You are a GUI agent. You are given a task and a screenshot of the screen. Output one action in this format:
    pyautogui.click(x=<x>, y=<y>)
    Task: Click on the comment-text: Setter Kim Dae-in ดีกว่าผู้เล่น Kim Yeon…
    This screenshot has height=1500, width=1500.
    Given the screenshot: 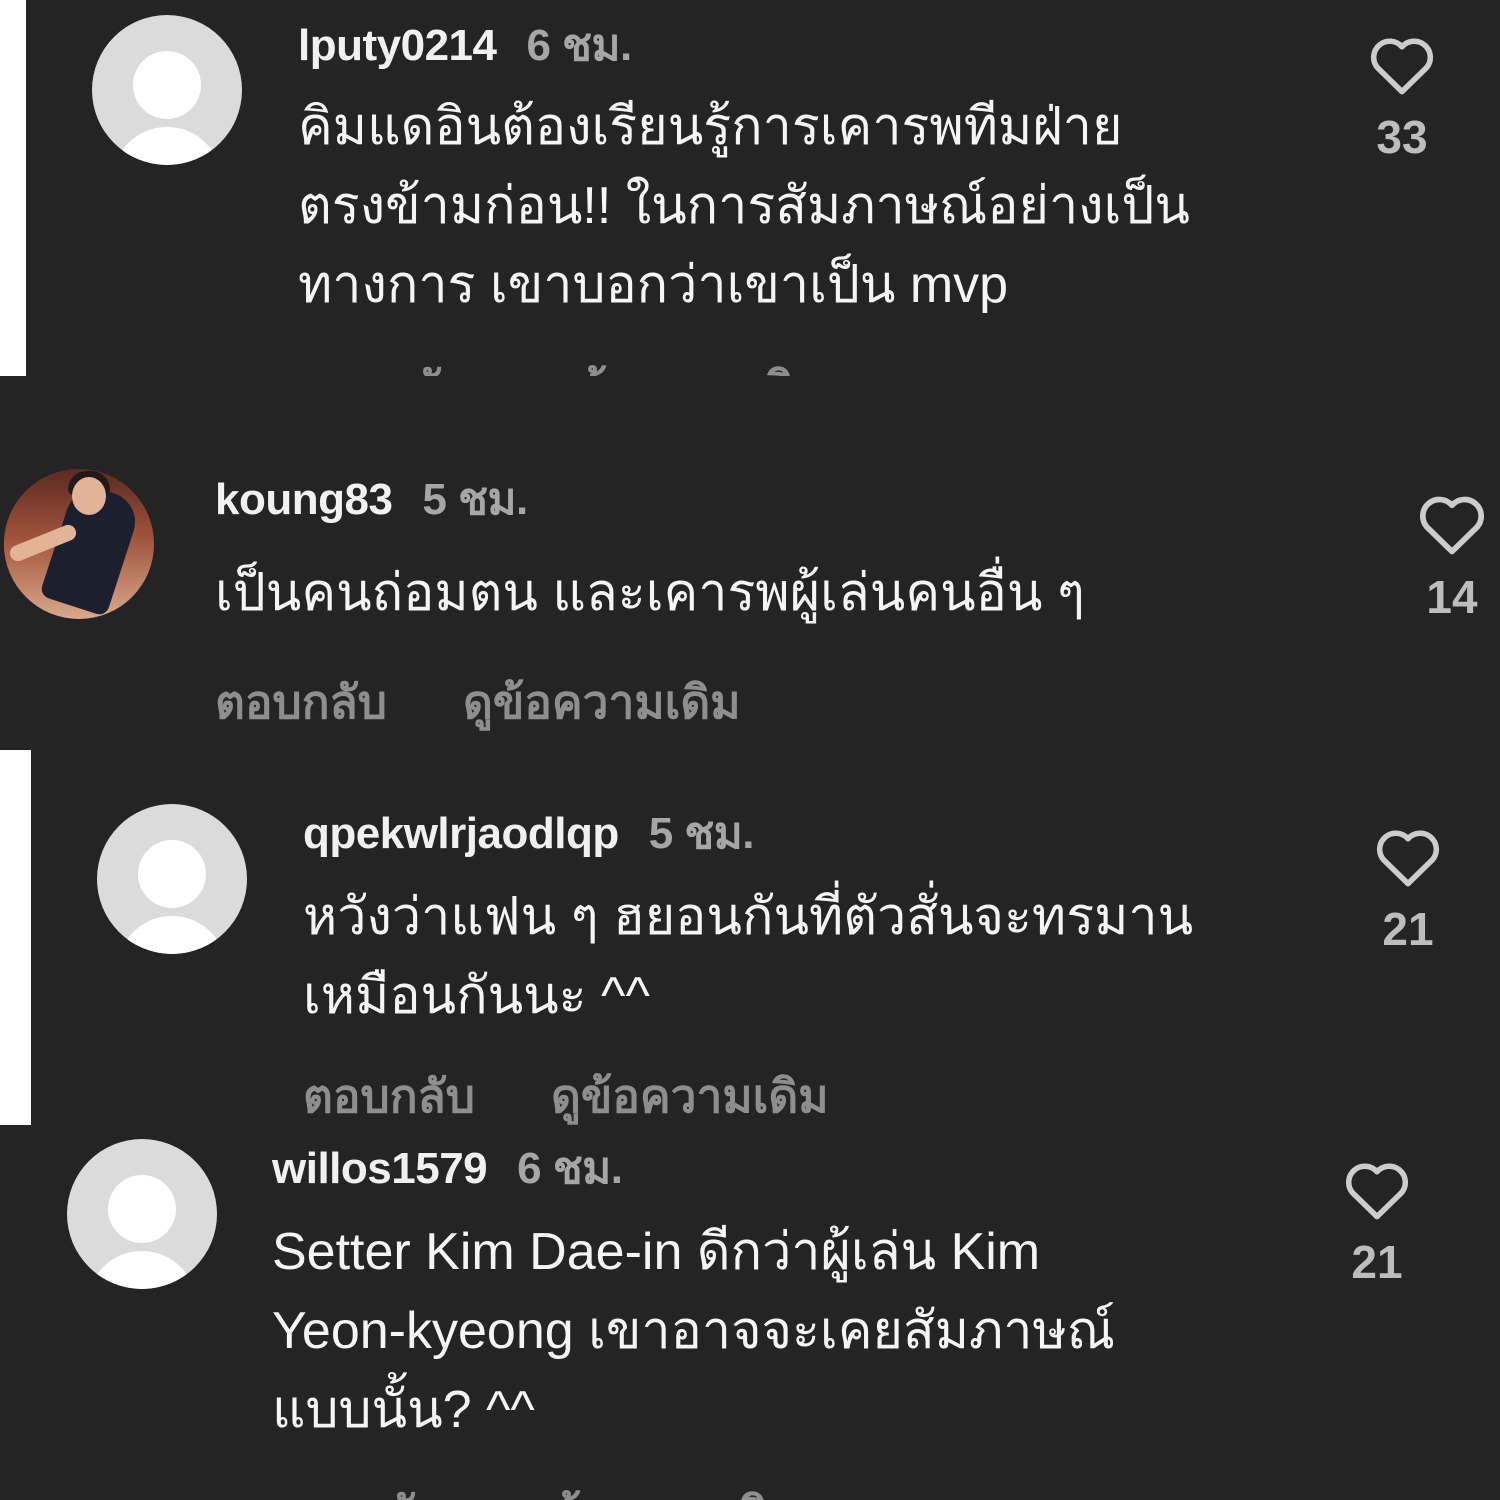 What is the action you would take?
    pyautogui.click(x=693, y=1331)
    